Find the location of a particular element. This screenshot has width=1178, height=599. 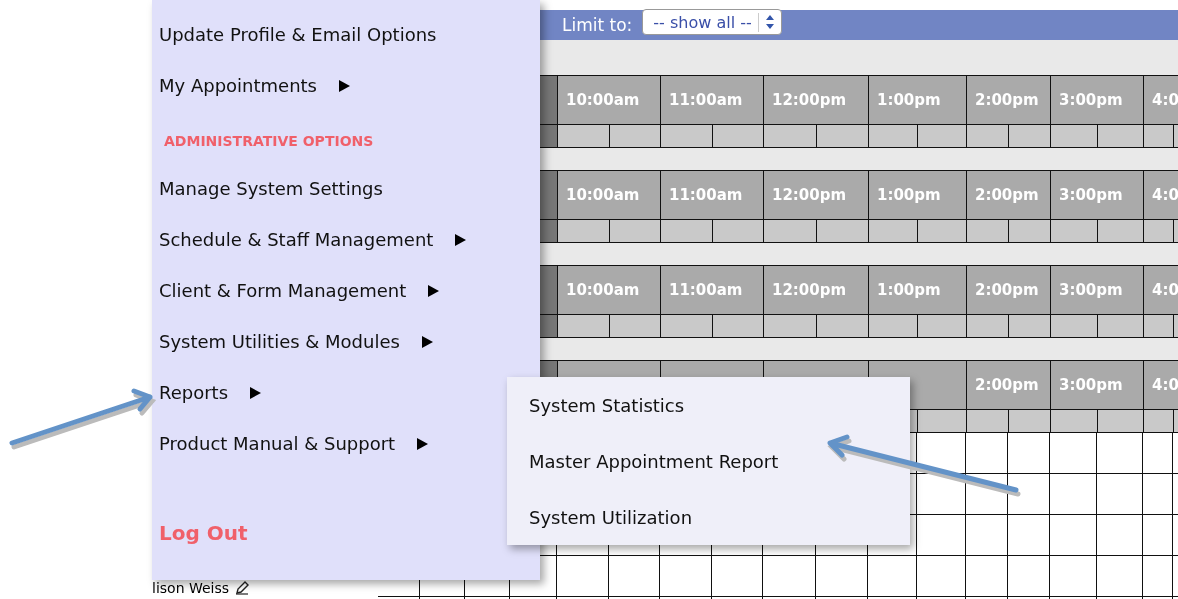

menu-item: Reports is located at coordinates (194, 392).